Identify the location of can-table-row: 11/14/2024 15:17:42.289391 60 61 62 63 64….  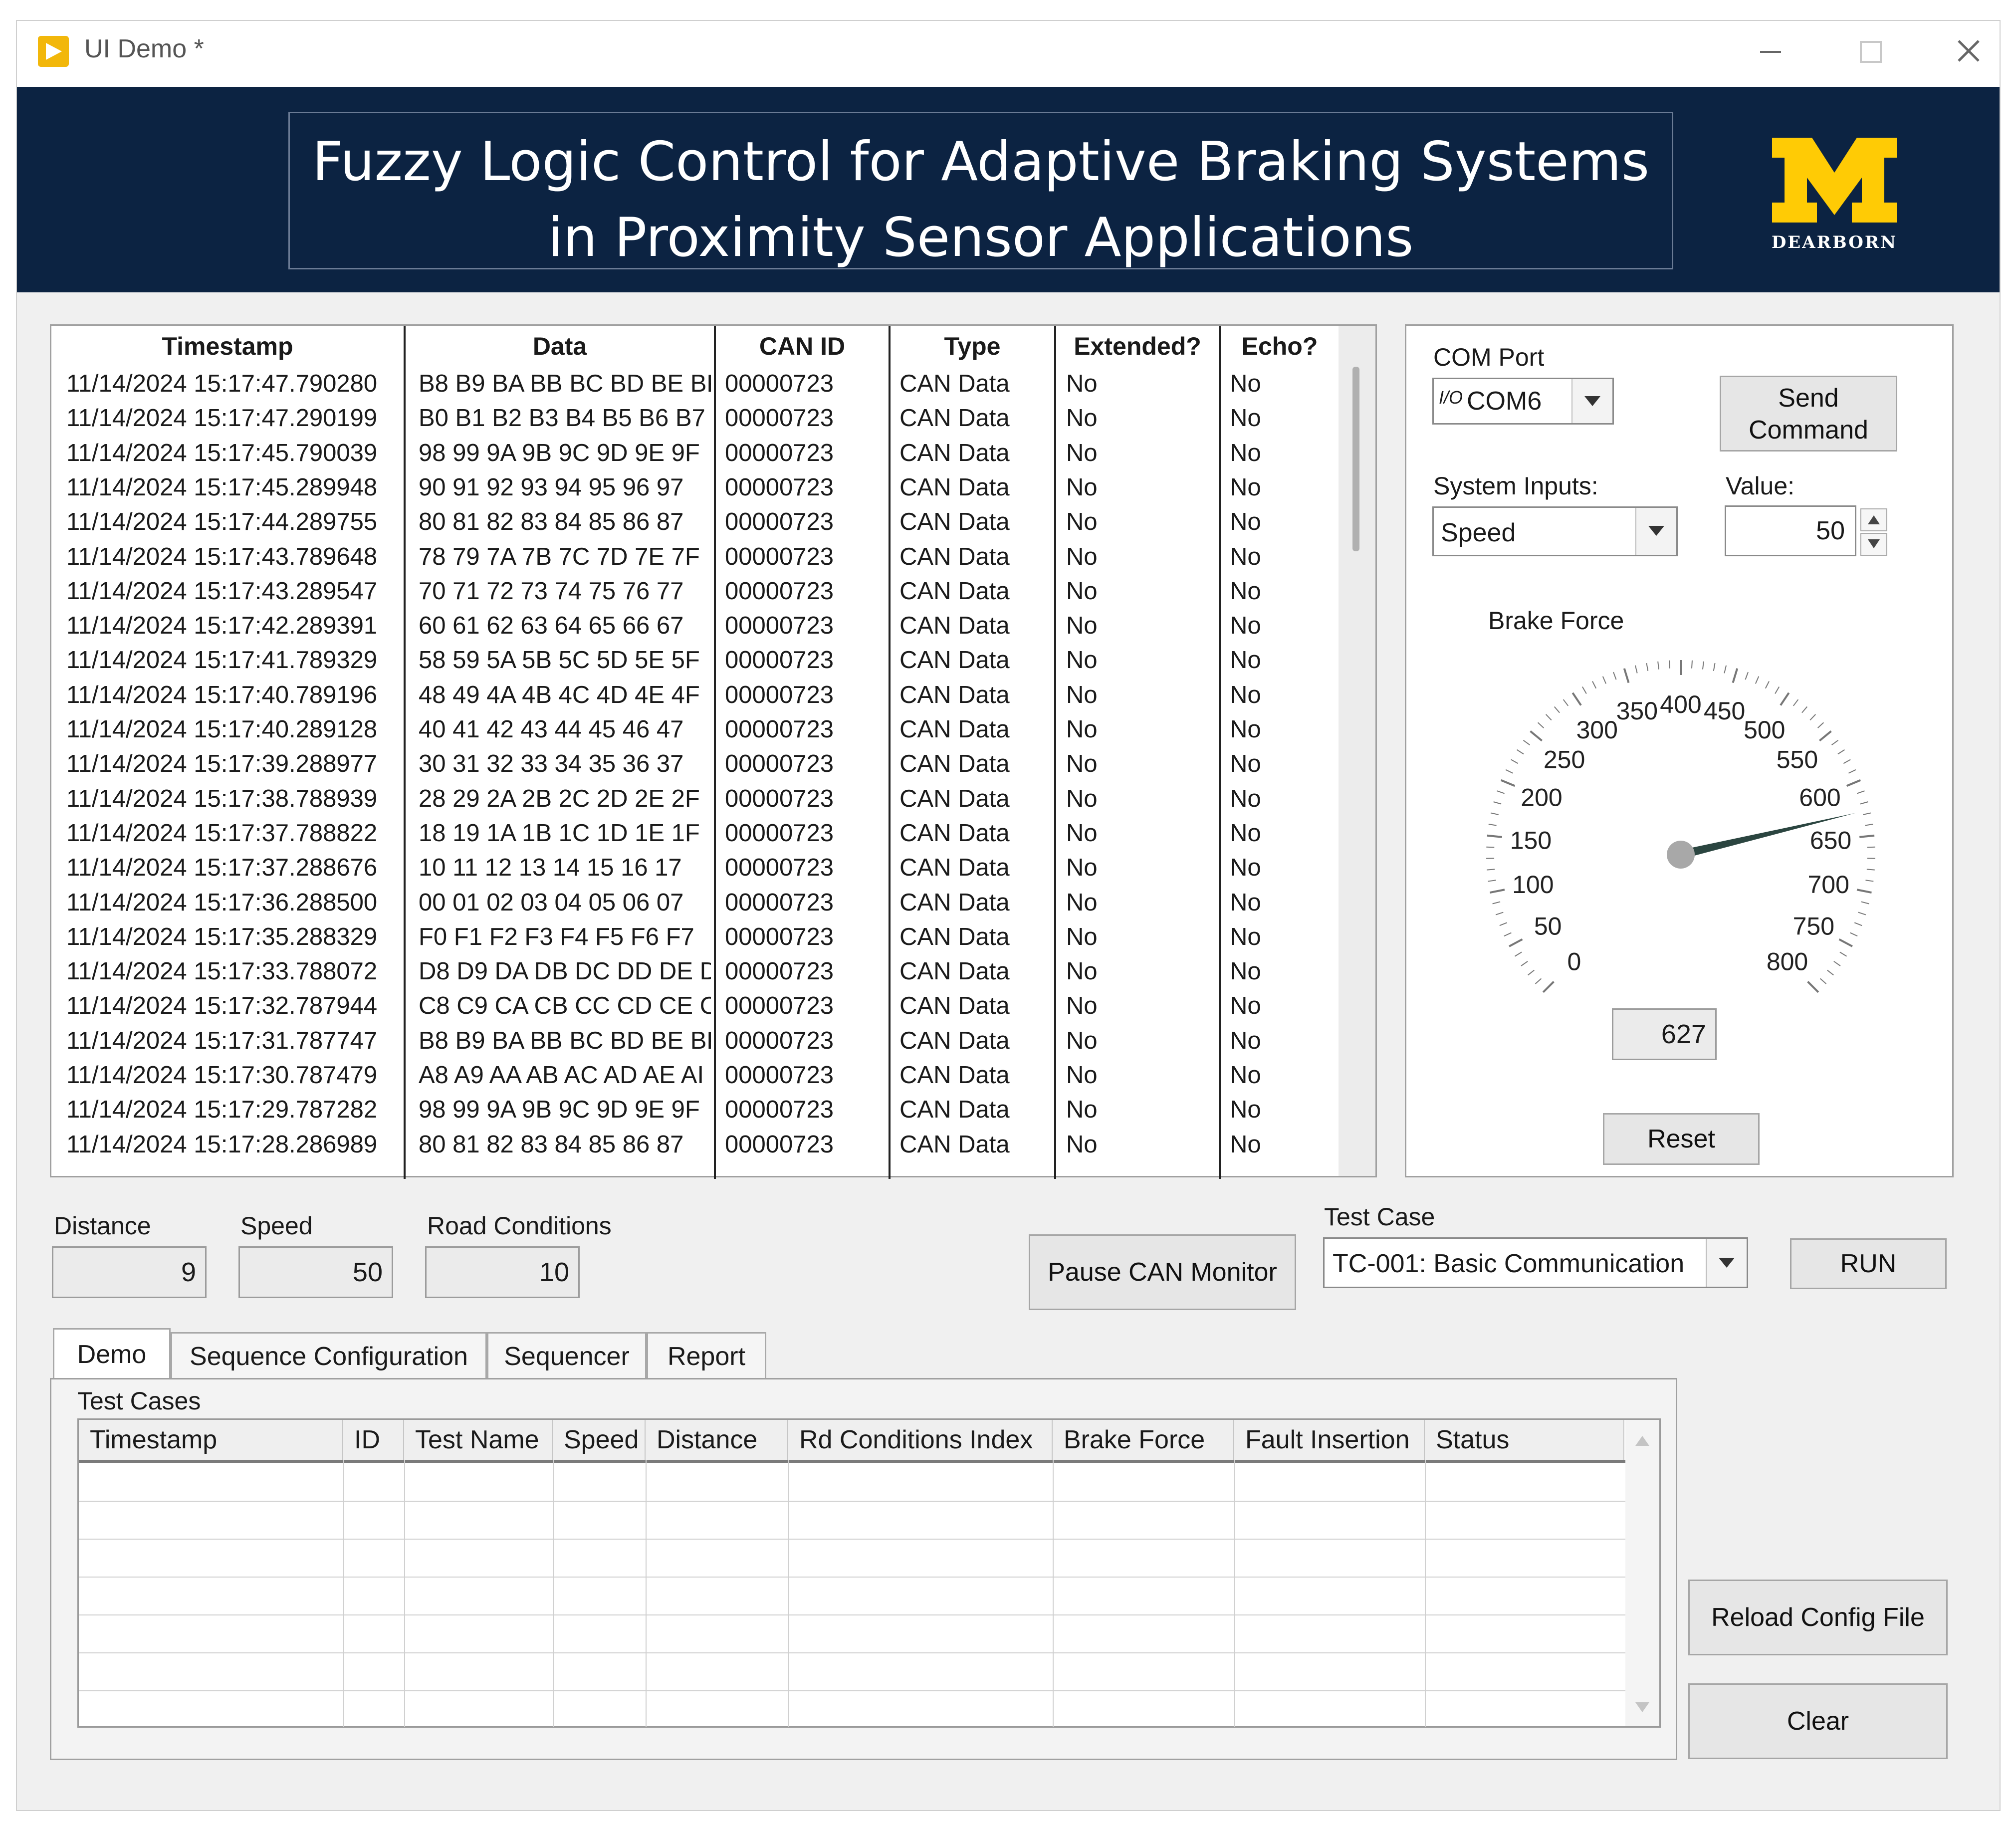
(695, 626).